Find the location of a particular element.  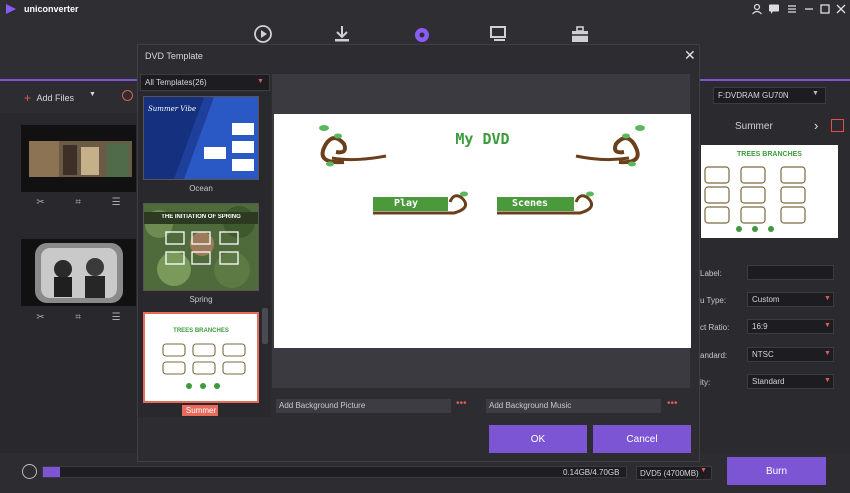

cancel-button: Cancel is located at coordinates (642, 439).